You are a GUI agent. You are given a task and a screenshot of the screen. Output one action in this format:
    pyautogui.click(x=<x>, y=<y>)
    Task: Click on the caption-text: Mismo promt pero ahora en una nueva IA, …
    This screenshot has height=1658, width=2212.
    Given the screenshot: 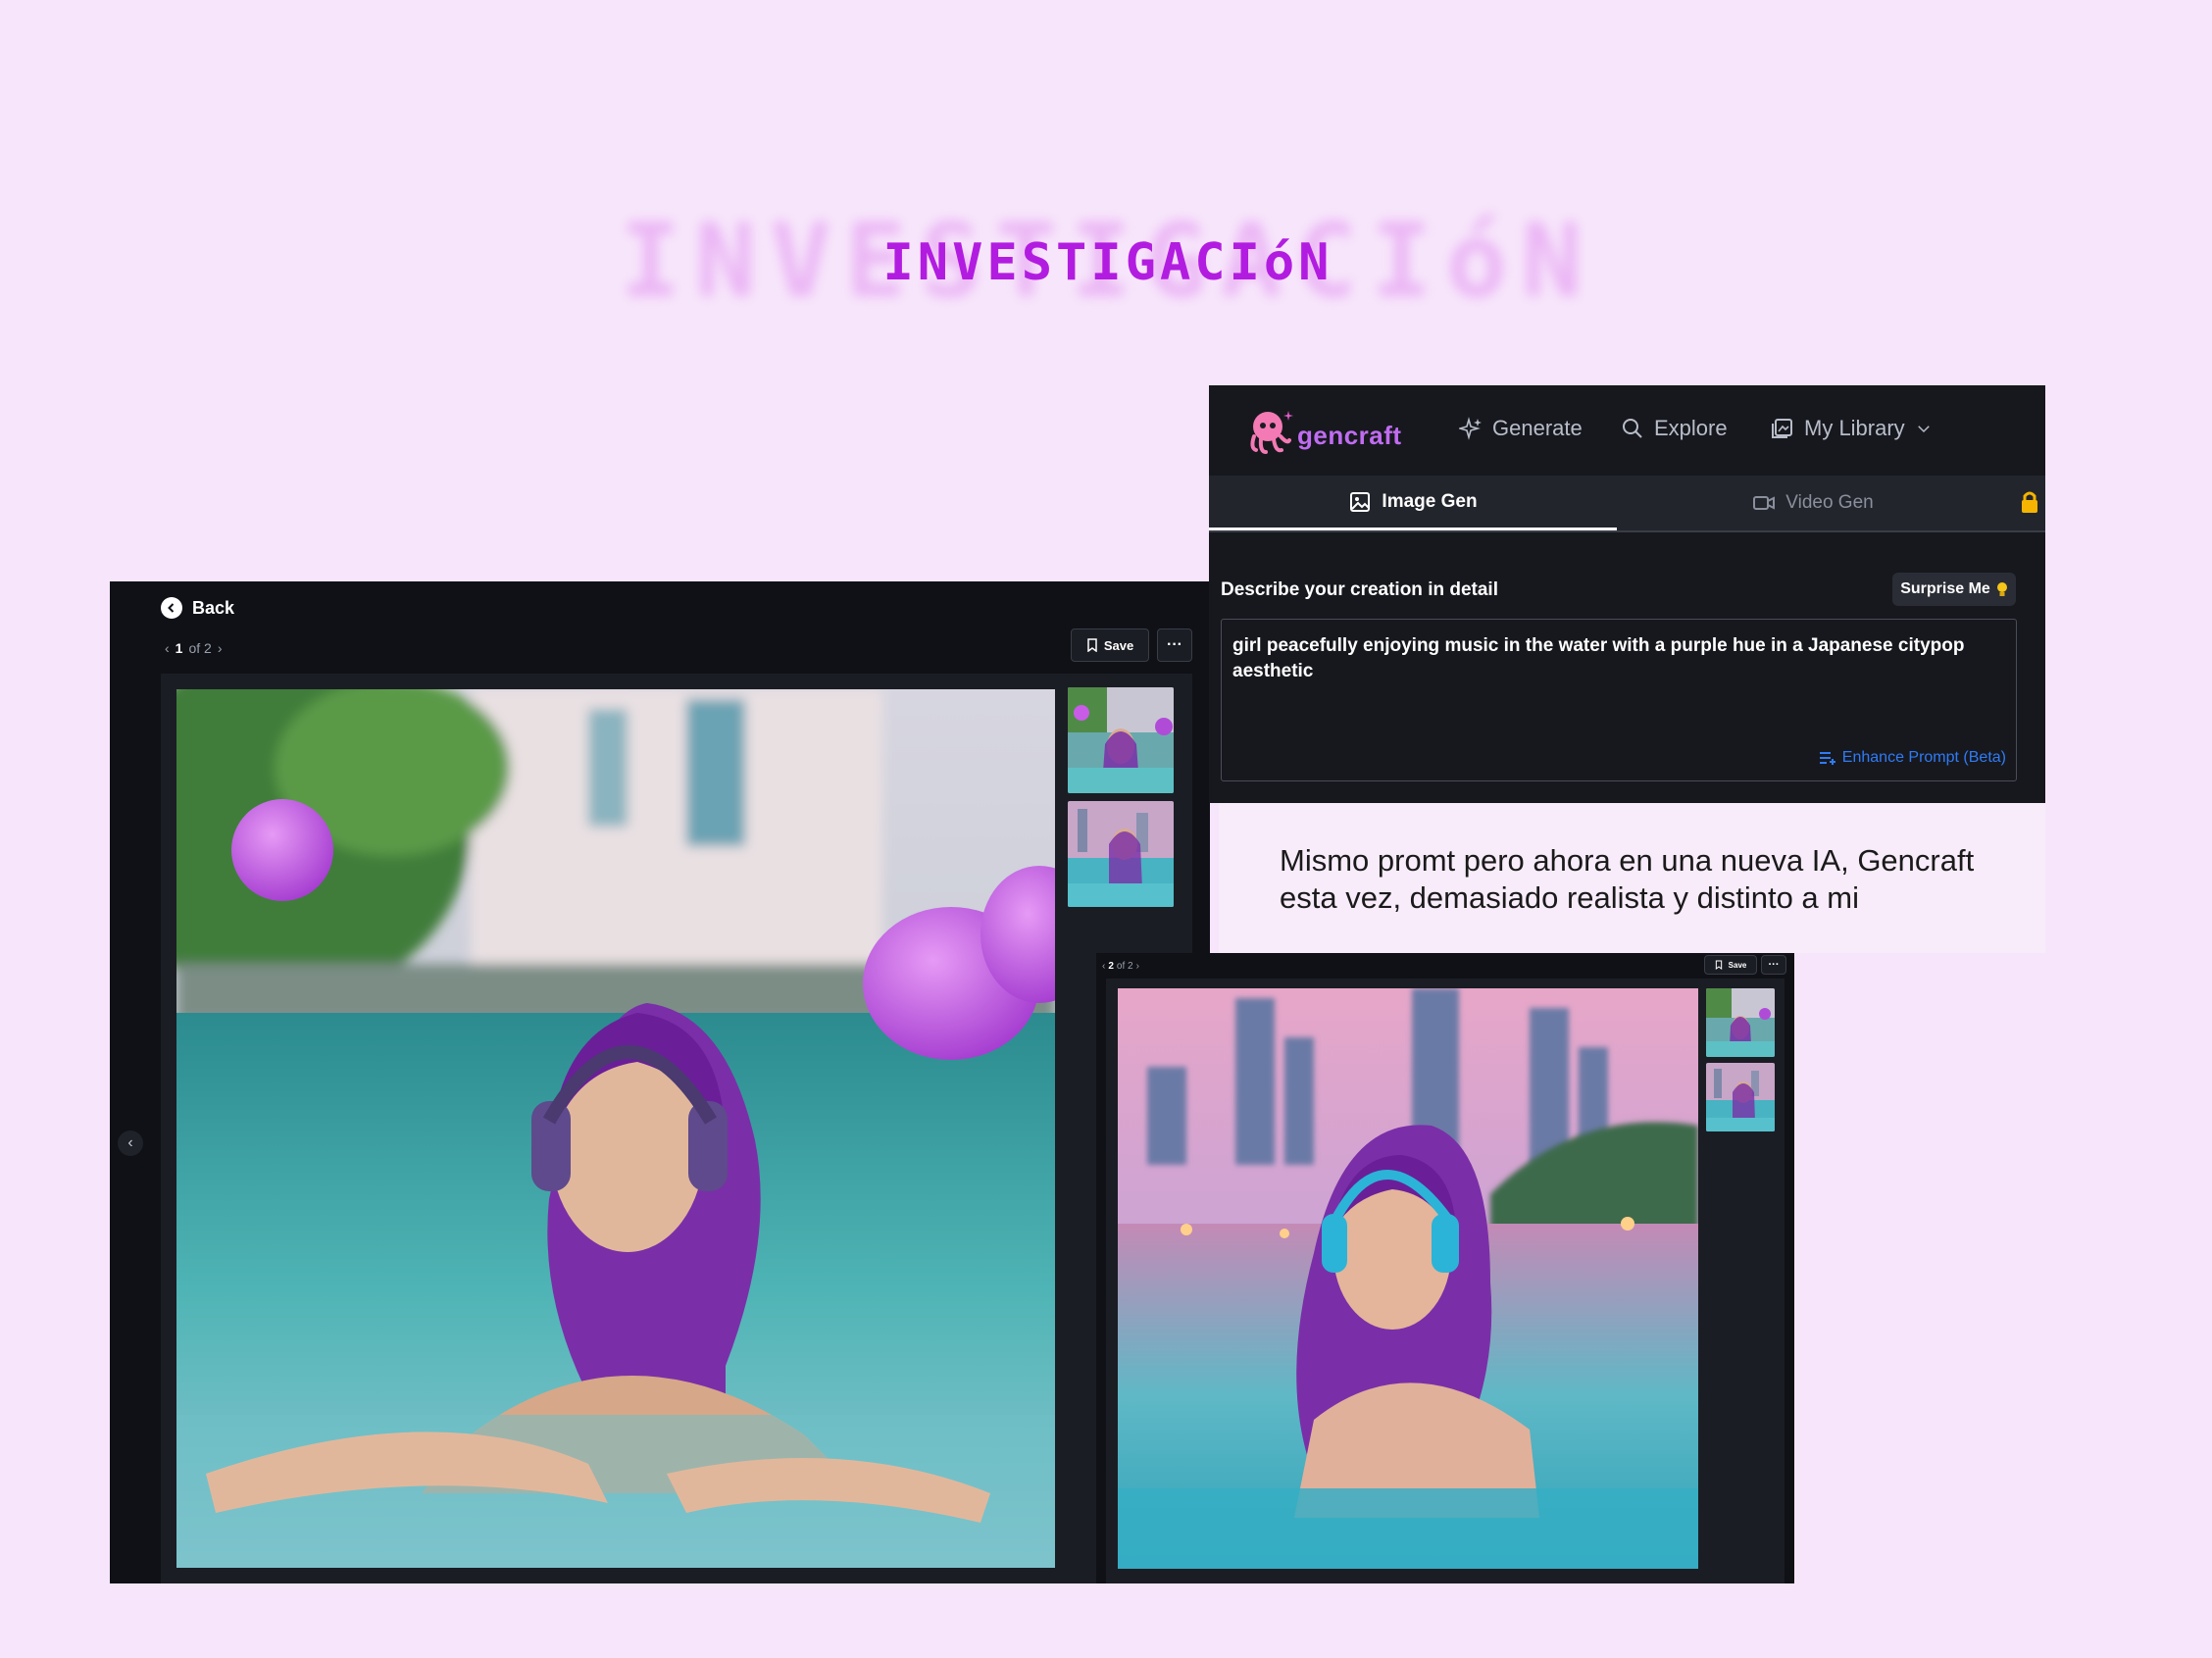 What is the action you would take?
    pyautogui.click(x=1662, y=879)
    